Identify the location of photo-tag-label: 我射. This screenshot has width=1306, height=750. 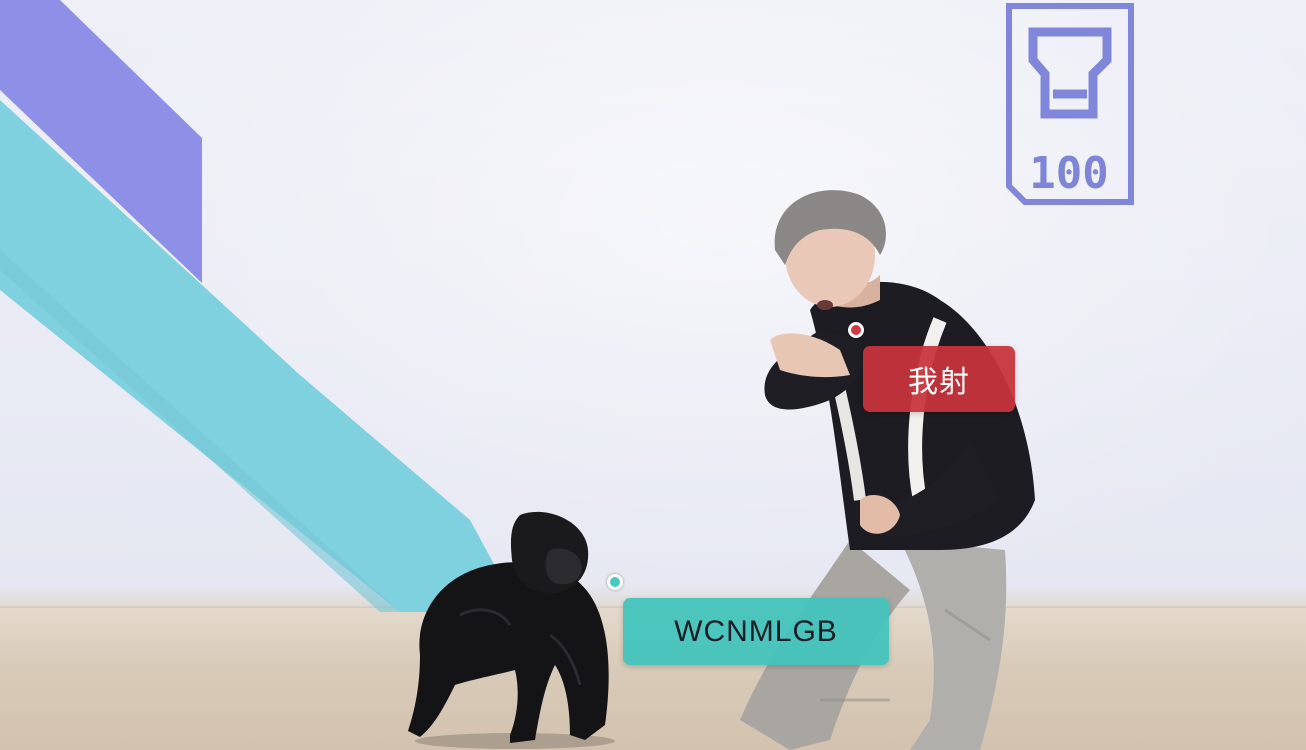
(939, 379).